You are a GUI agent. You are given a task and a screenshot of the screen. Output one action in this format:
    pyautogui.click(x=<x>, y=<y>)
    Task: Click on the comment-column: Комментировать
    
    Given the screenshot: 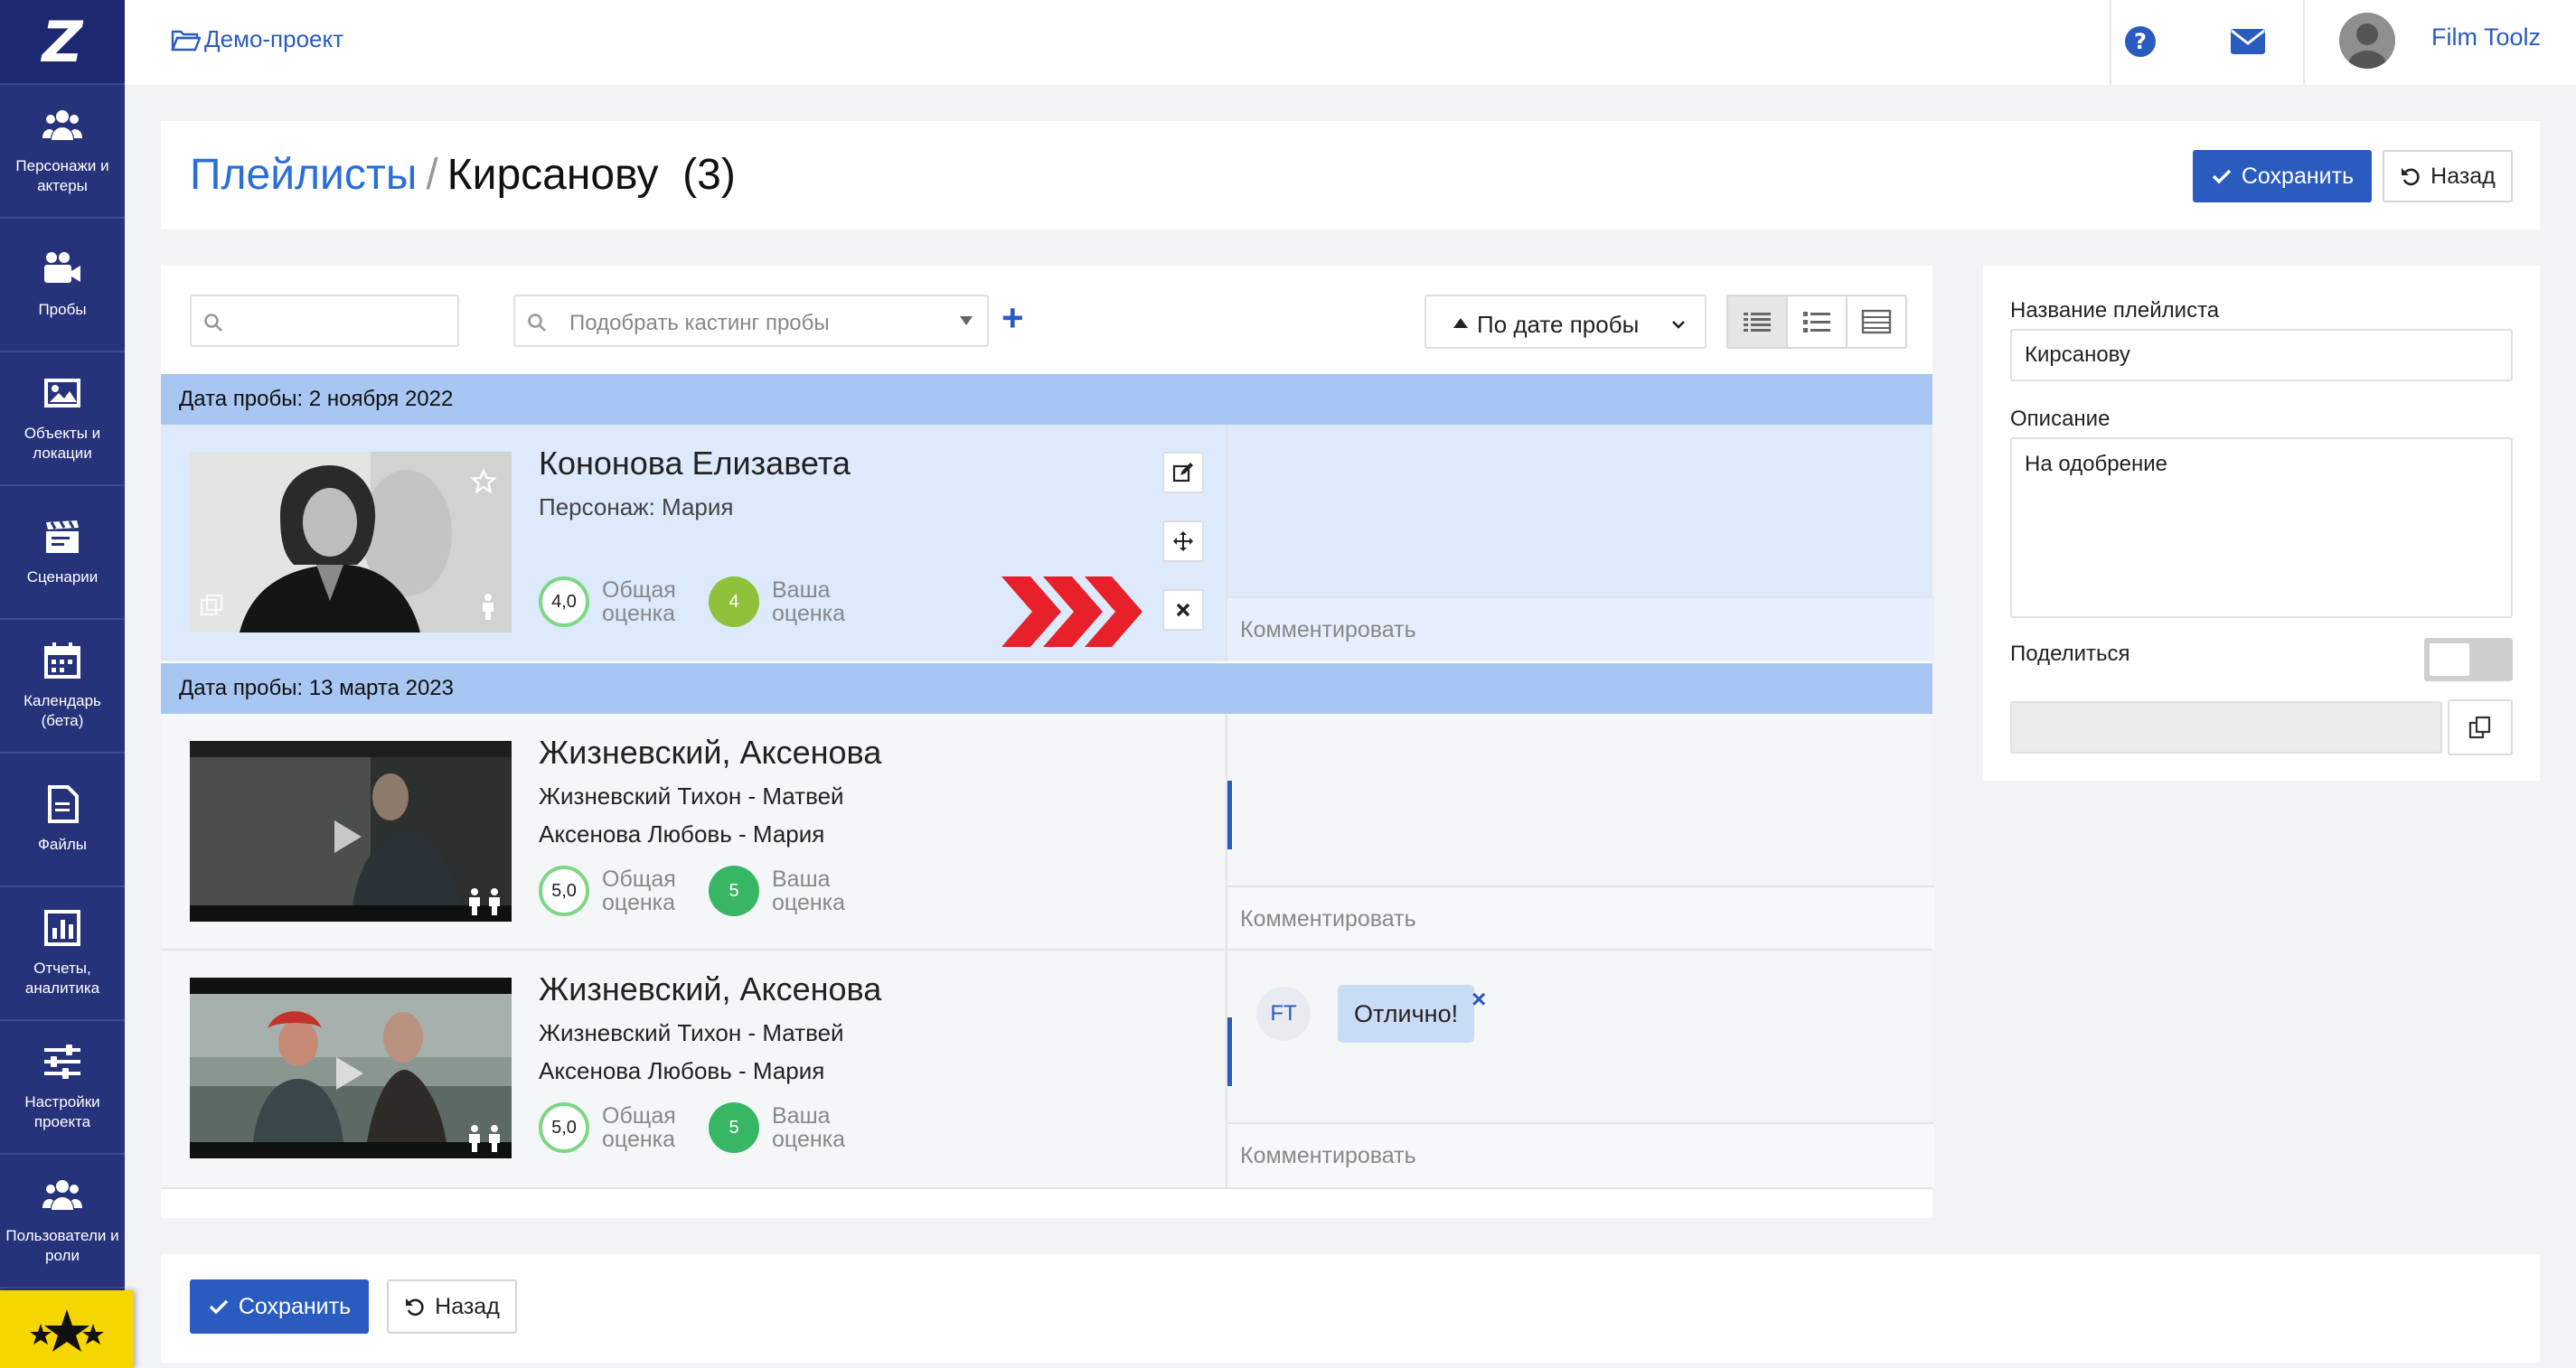 What is the action you would take?
    pyautogui.click(x=1580, y=832)
    